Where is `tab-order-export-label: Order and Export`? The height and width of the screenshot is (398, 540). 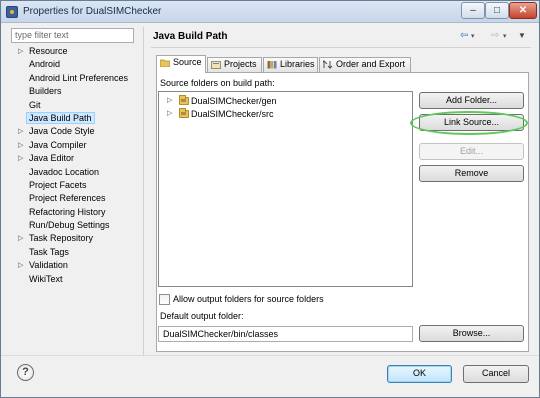 tab-order-export-label: Order and Export is located at coordinates (371, 64).